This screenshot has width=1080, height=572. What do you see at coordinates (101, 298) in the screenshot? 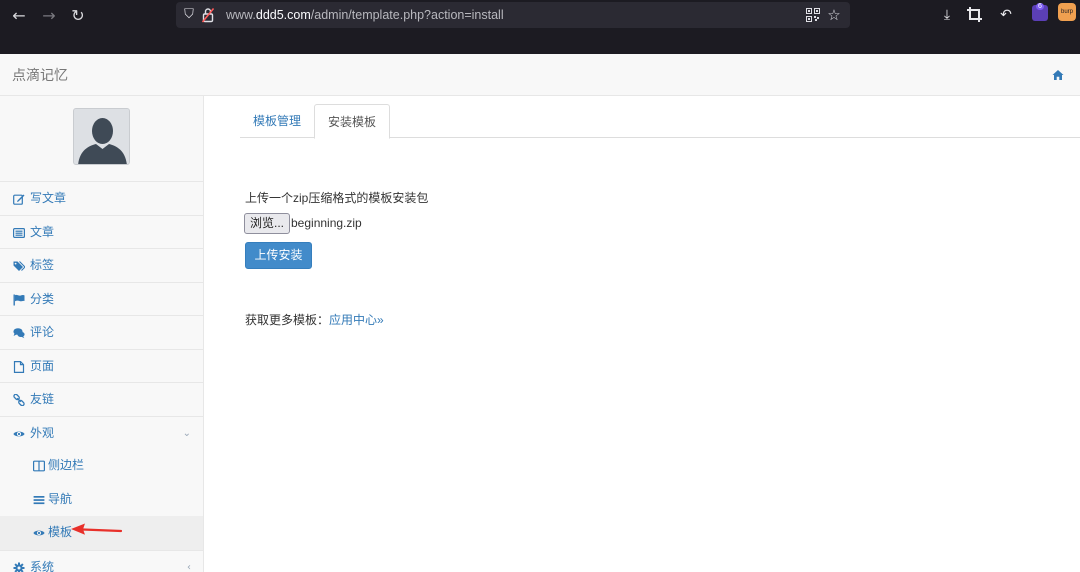
I see `sidebar-item-categories: 分类` at bounding box center [101, 298].